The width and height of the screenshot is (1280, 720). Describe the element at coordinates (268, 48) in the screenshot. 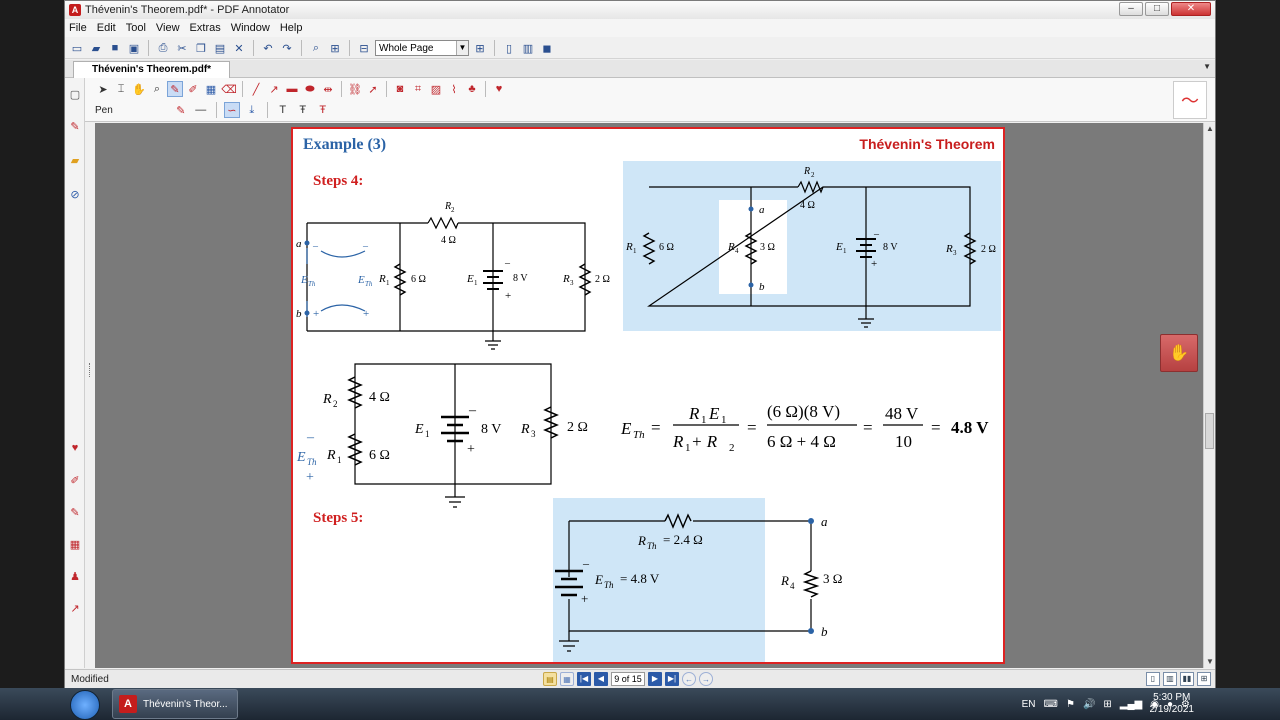

I see `undo-icon: ↶` at that location.